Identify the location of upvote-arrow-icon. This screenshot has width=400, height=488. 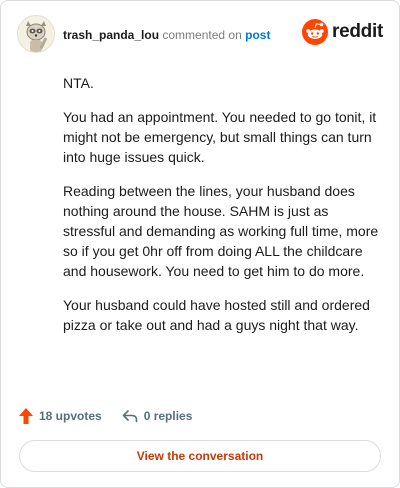
(26, 416).